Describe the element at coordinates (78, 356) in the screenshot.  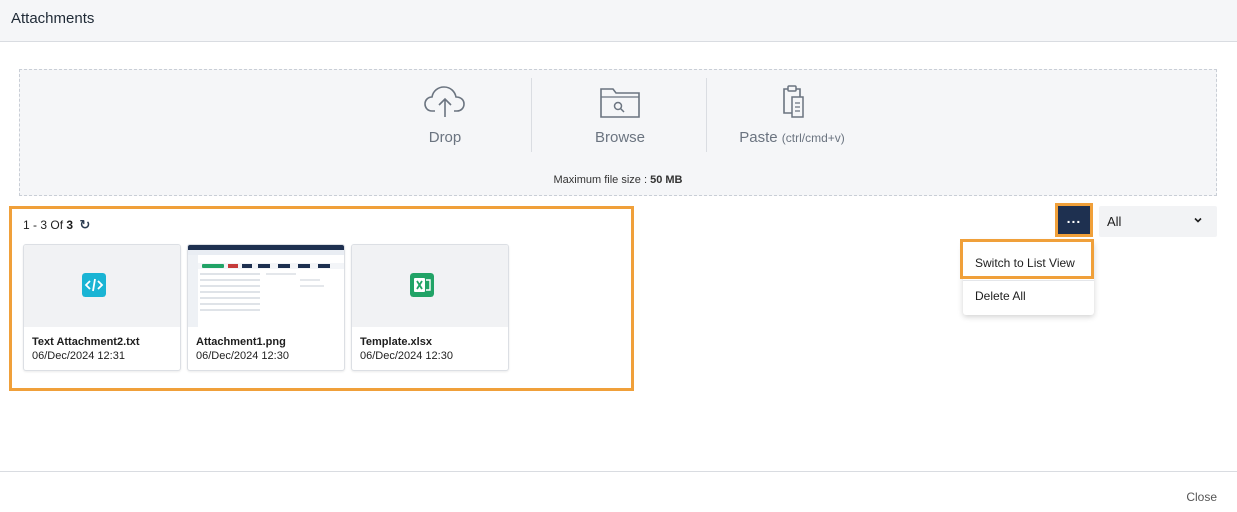
I see `attachment-date: 06/Dec/2024 12:31` at that location.